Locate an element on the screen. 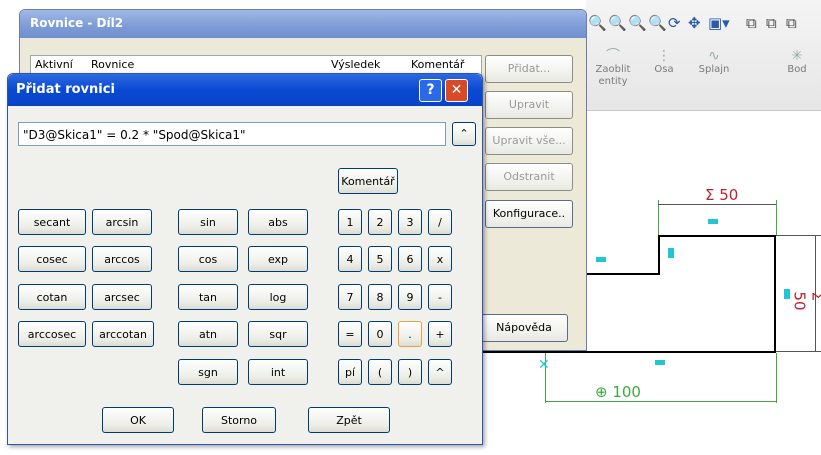 The height and width of the screenshot is (455, 821). key-decimal-button: . is located at coordinates (410, 334).